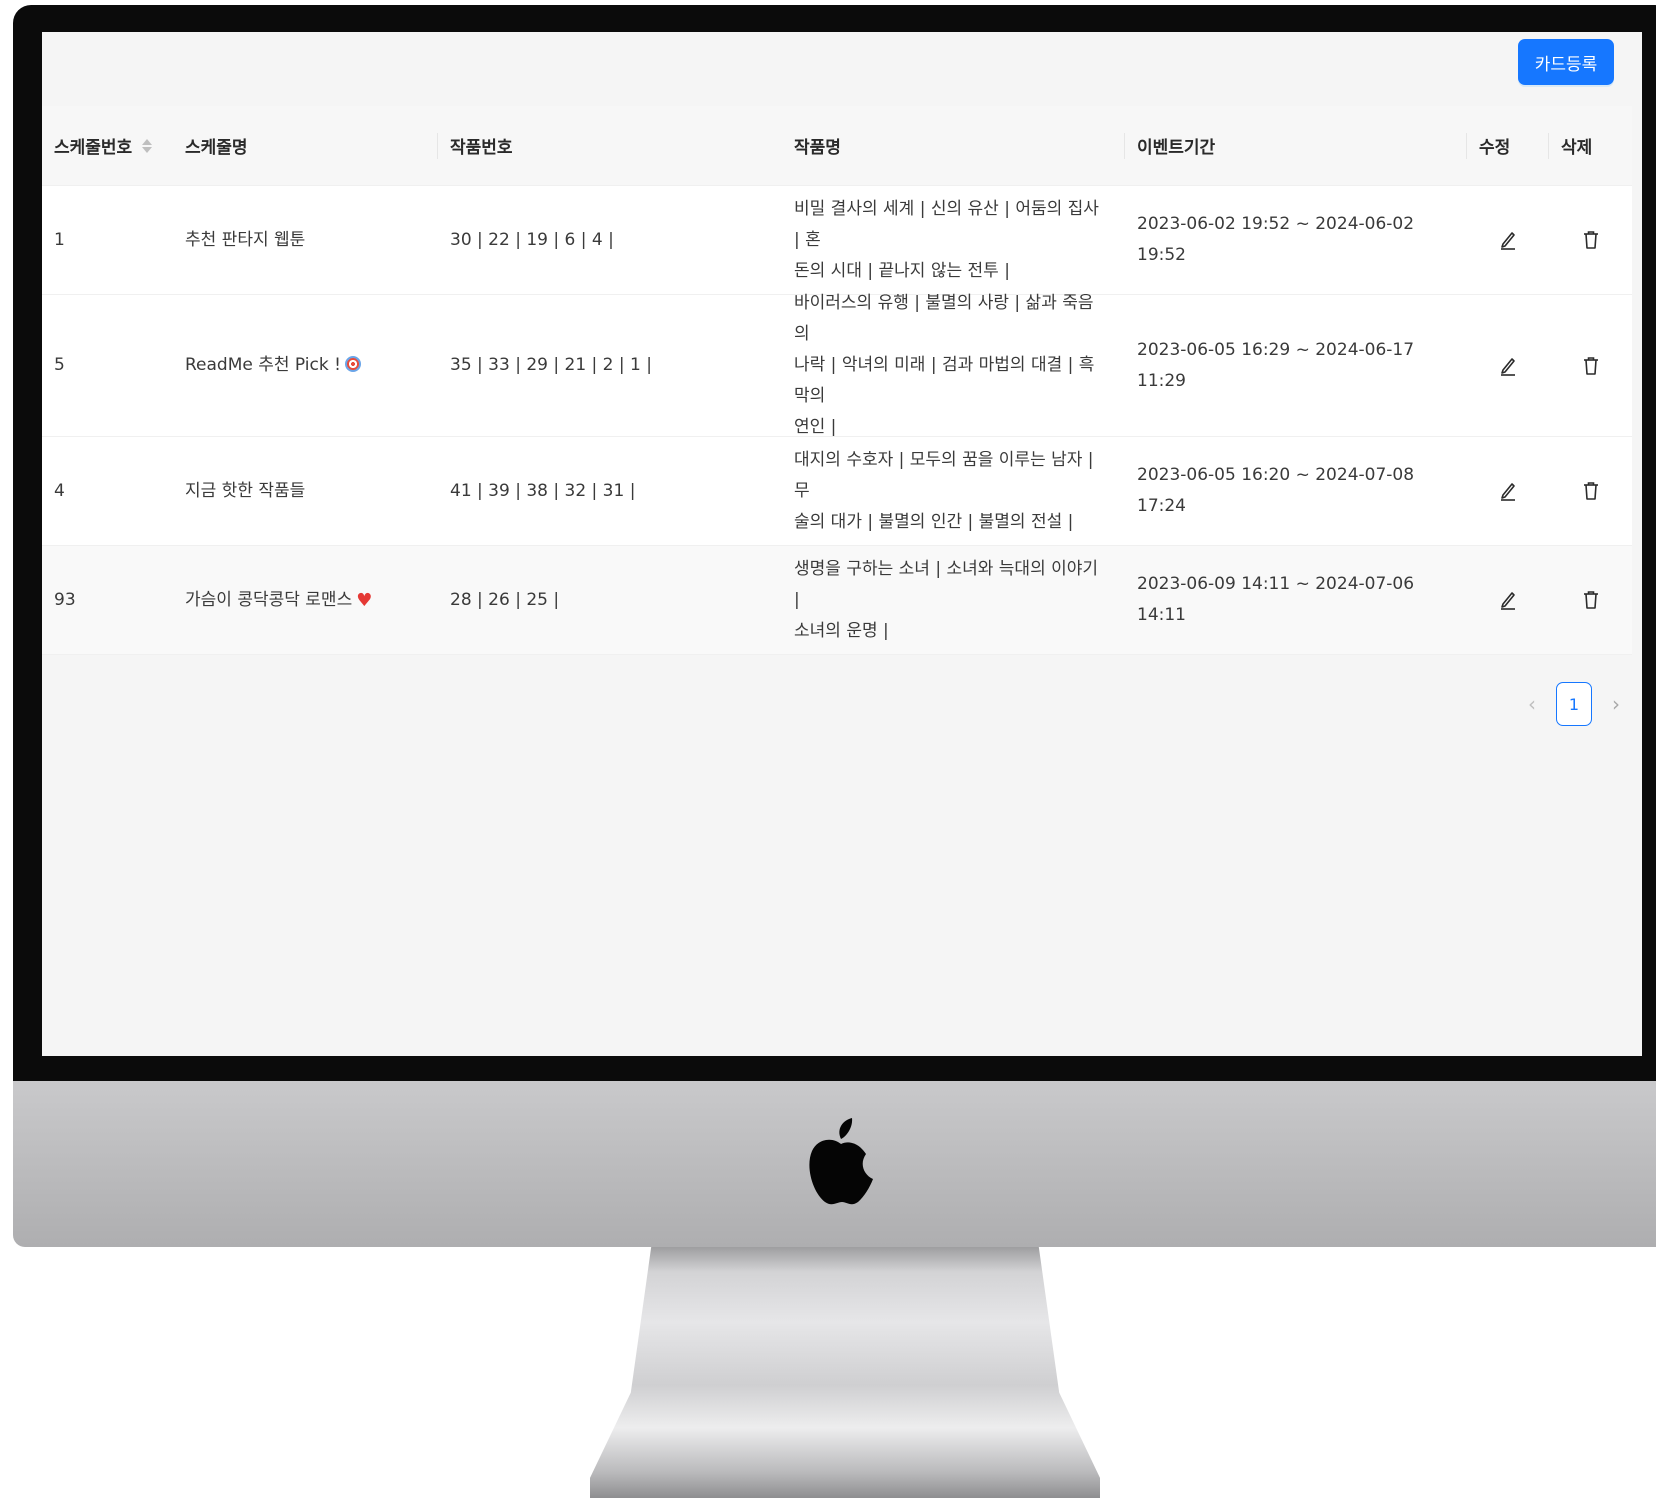 This screenshot has height=1498, width=1656. I want to click on column-header-work-numbers: 작품번호, so click(610, 145).